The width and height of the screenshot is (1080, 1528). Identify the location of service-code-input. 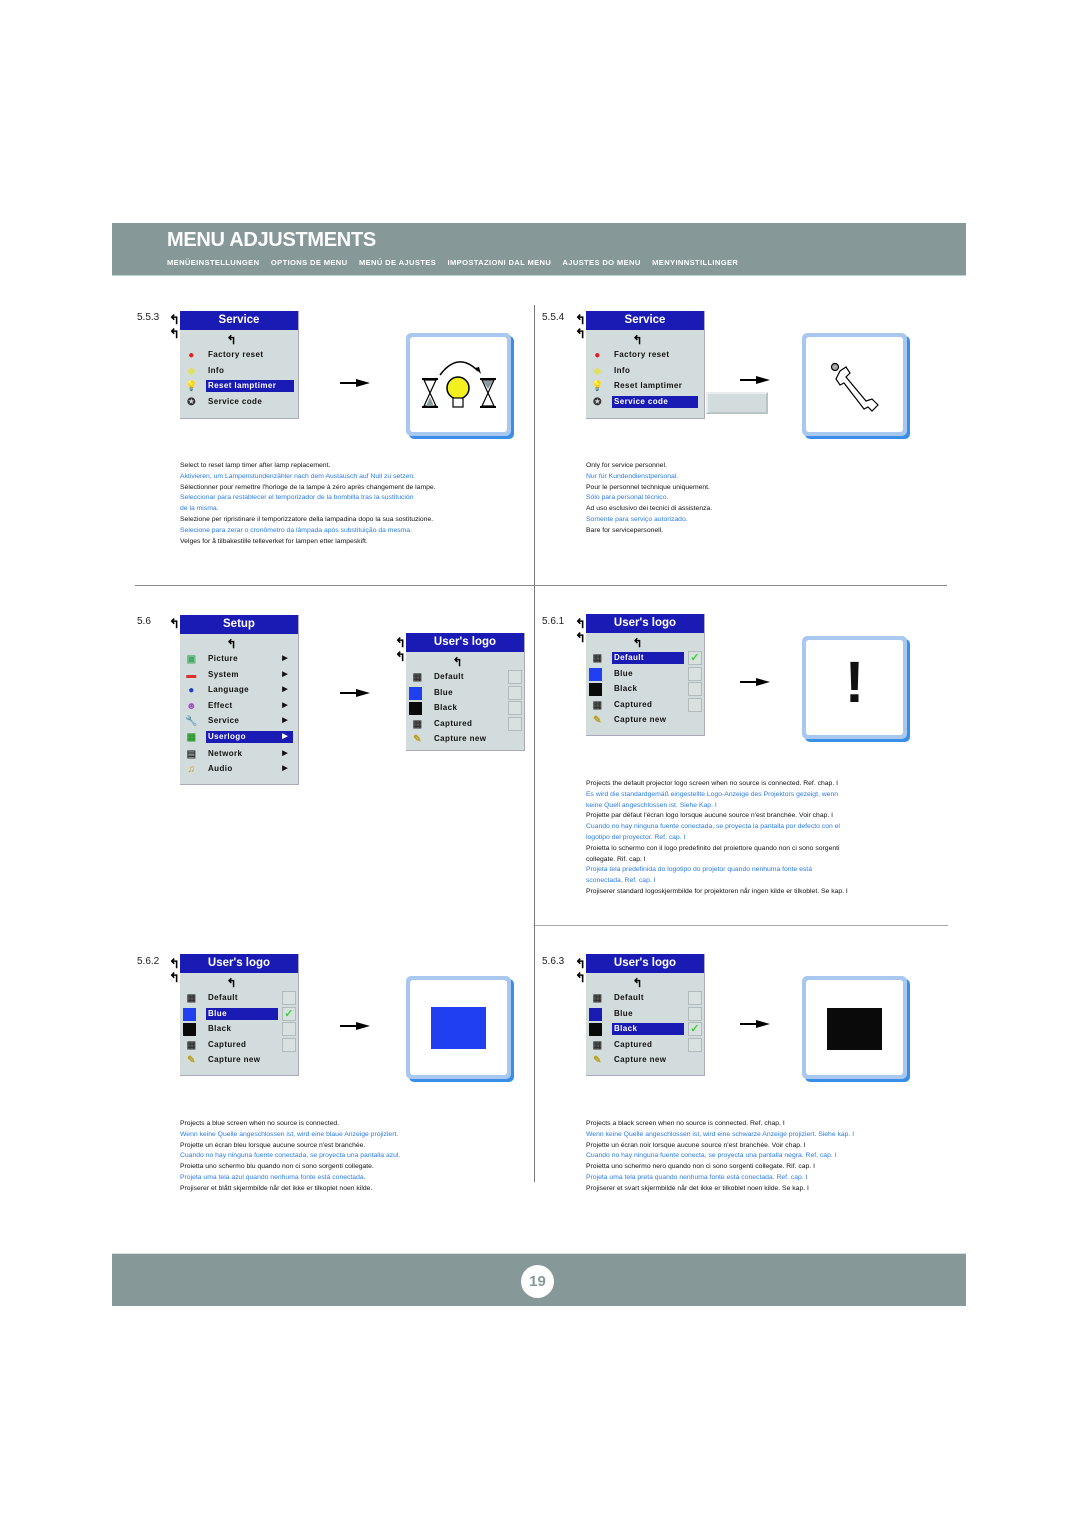
(737, 403).